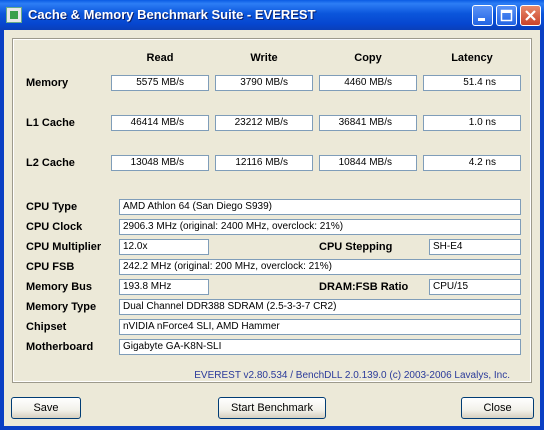 The image size is (544, 430). I want to click on start-benchmark-button: Start Benchmark, so click(272, 408).